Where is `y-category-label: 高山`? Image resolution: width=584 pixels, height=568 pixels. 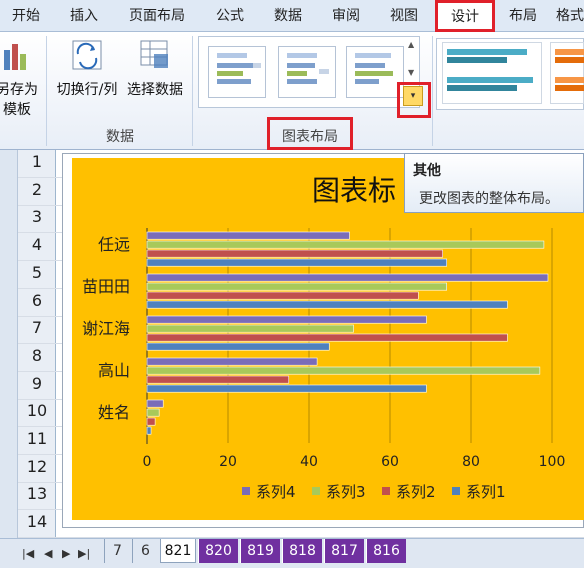
y-category-label: 高山 is located at coordinates (114, 370).